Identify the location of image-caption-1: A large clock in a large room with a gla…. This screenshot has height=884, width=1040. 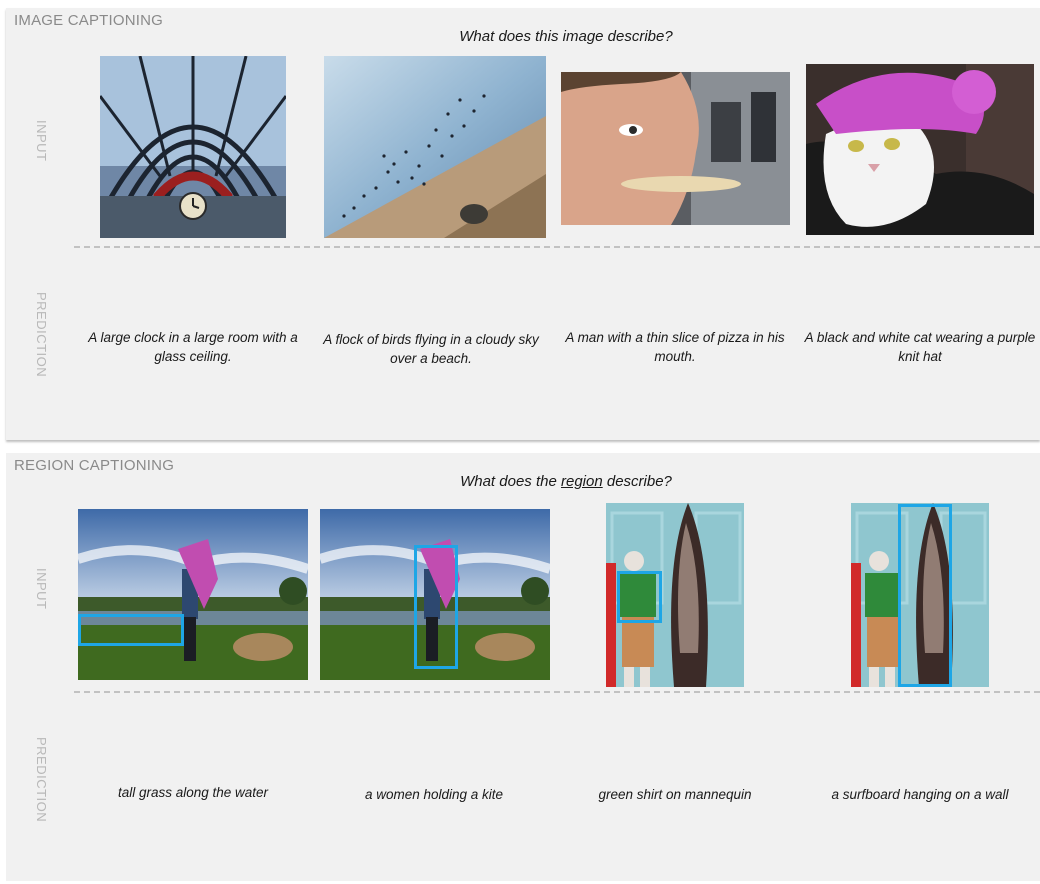
(193, 347).